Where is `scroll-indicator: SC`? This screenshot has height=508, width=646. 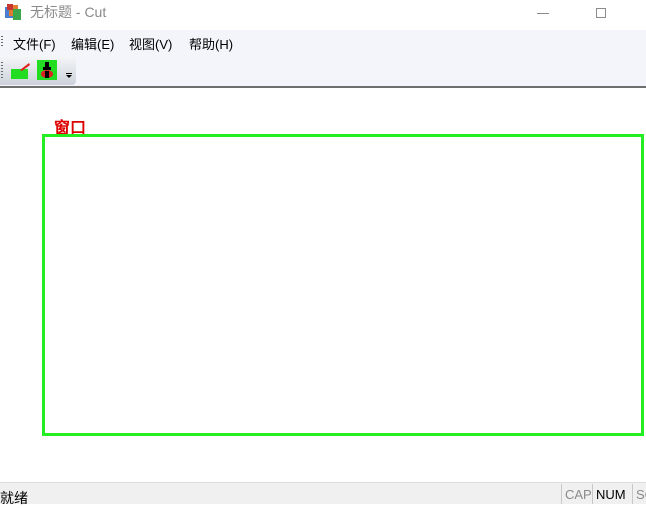 scroll-indicator: SC is located at coordinates (639, 494).